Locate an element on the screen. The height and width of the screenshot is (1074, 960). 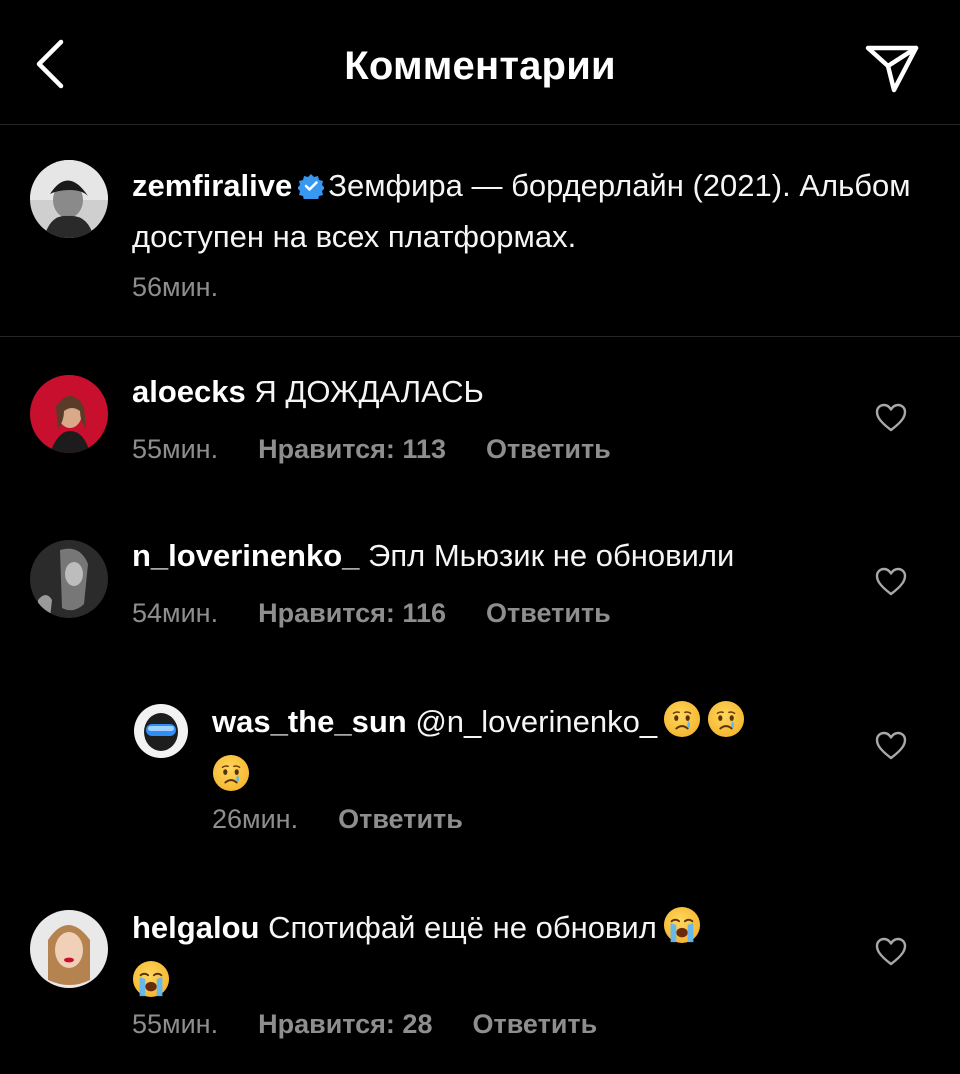
comment-meta: 55мин. Нравится: 28 Ответить is located at coordinates (364, 1024).